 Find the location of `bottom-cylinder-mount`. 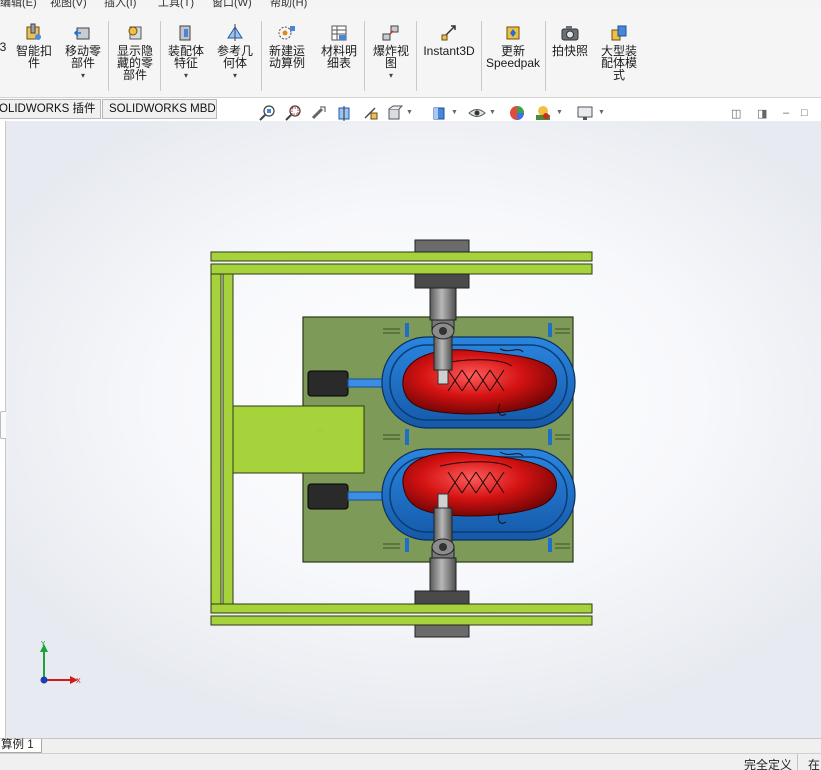

bottom-cylinder-mount is located at coordinates (442, 631).